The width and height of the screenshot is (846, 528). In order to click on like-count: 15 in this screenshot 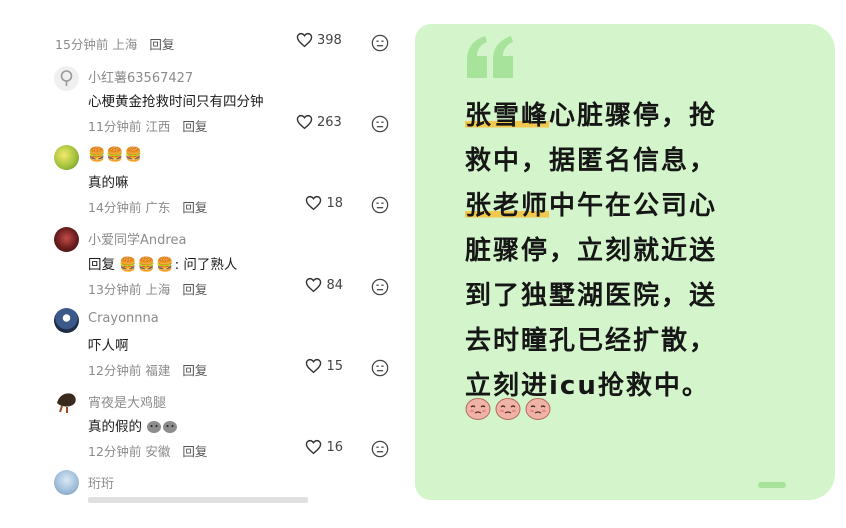, I will do `click(334, 366)`.